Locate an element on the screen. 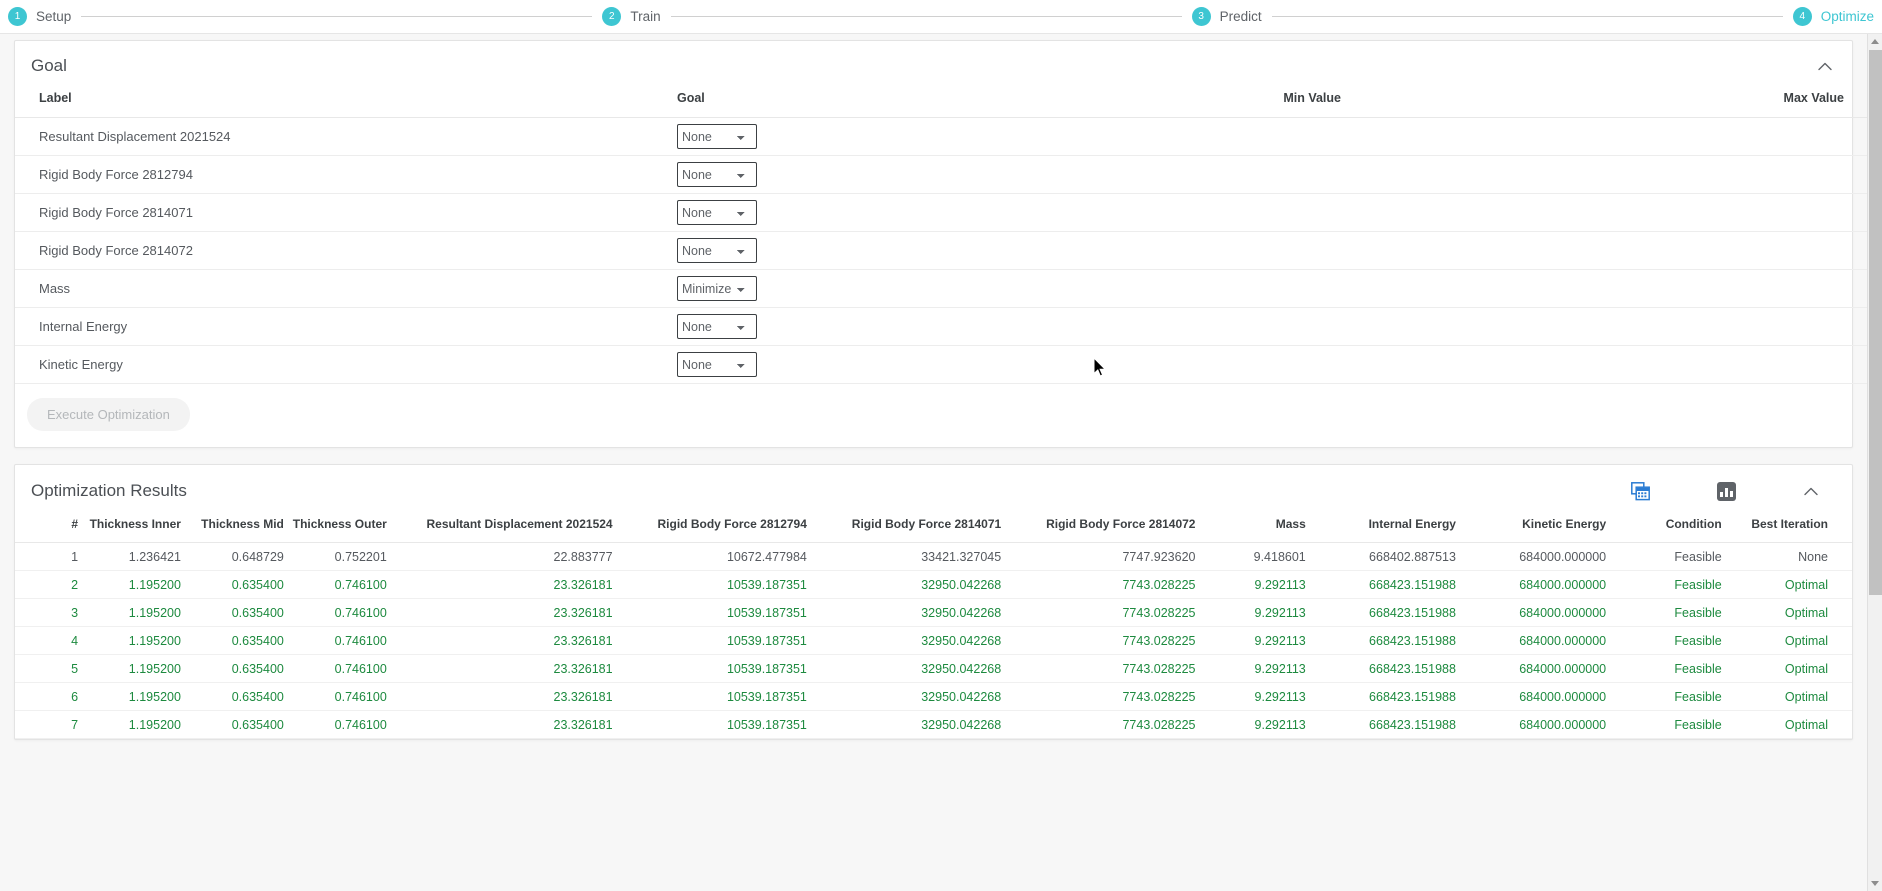  goal-table-row: Kinetic EnergyNoneMinimizeMaximize is located at coordinates (941, 364).